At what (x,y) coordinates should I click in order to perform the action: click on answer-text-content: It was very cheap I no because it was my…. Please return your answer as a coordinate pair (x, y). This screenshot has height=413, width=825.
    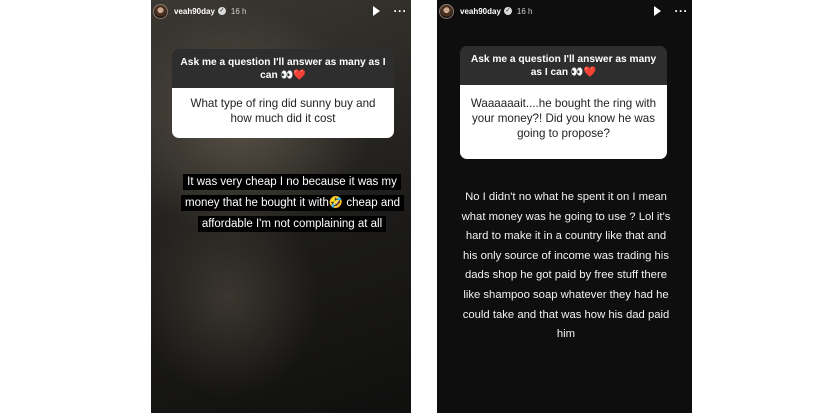
    Looking at the image, I should click on (293, 203).